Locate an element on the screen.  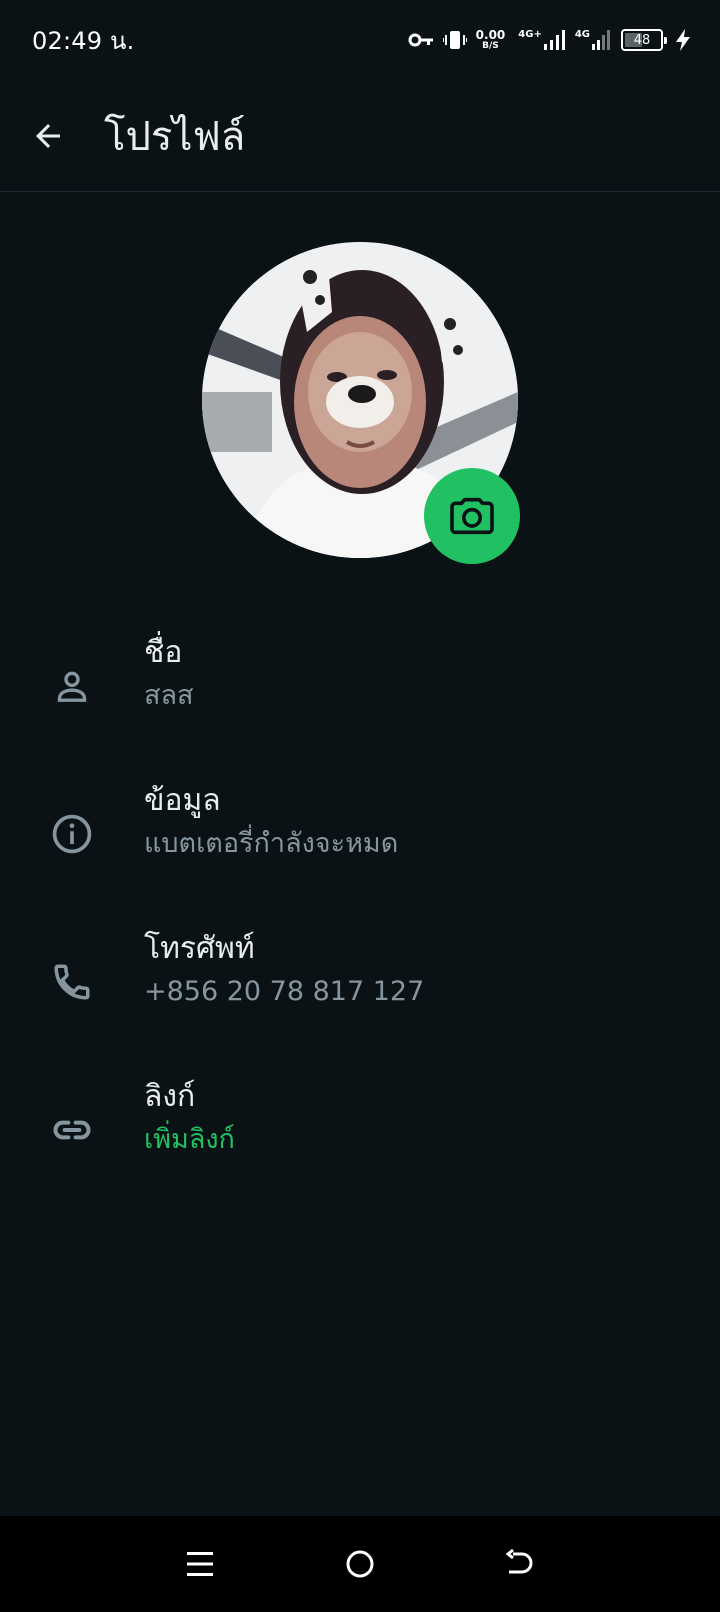
about-label: ข้อมูล is located at coordinates (182, 800).